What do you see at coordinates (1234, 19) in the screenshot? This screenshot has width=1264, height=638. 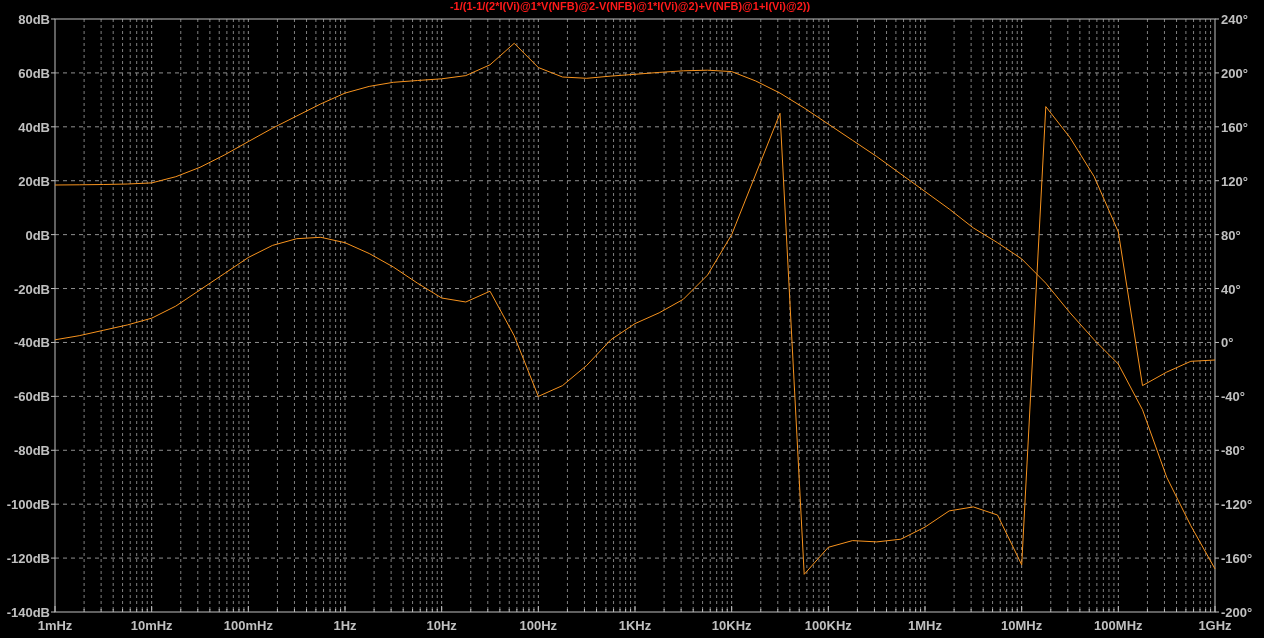 I see `axis-label: 240°` at bounding box center [1234, 19].